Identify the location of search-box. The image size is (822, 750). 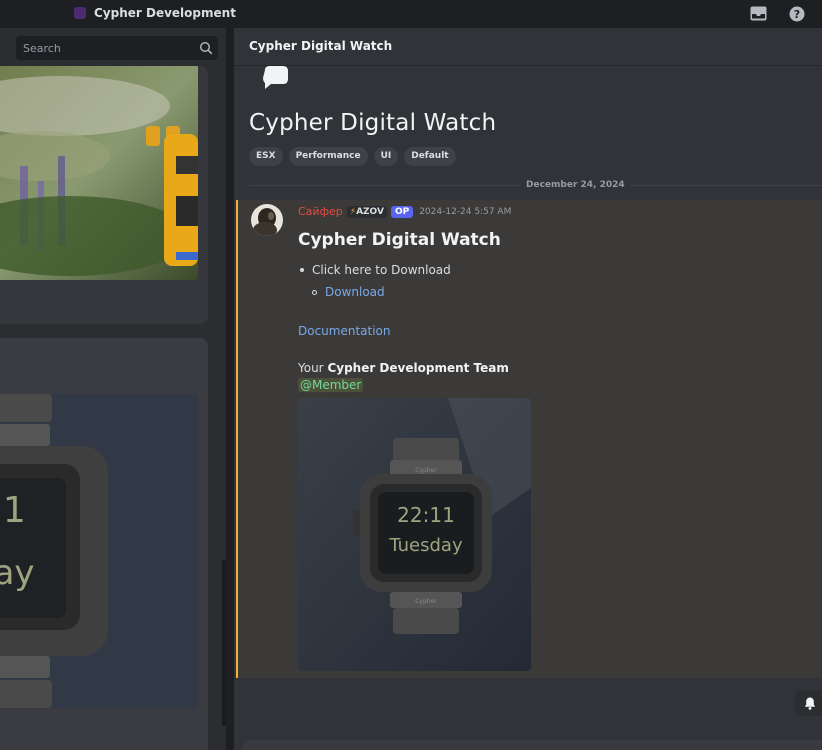
(117, 48).